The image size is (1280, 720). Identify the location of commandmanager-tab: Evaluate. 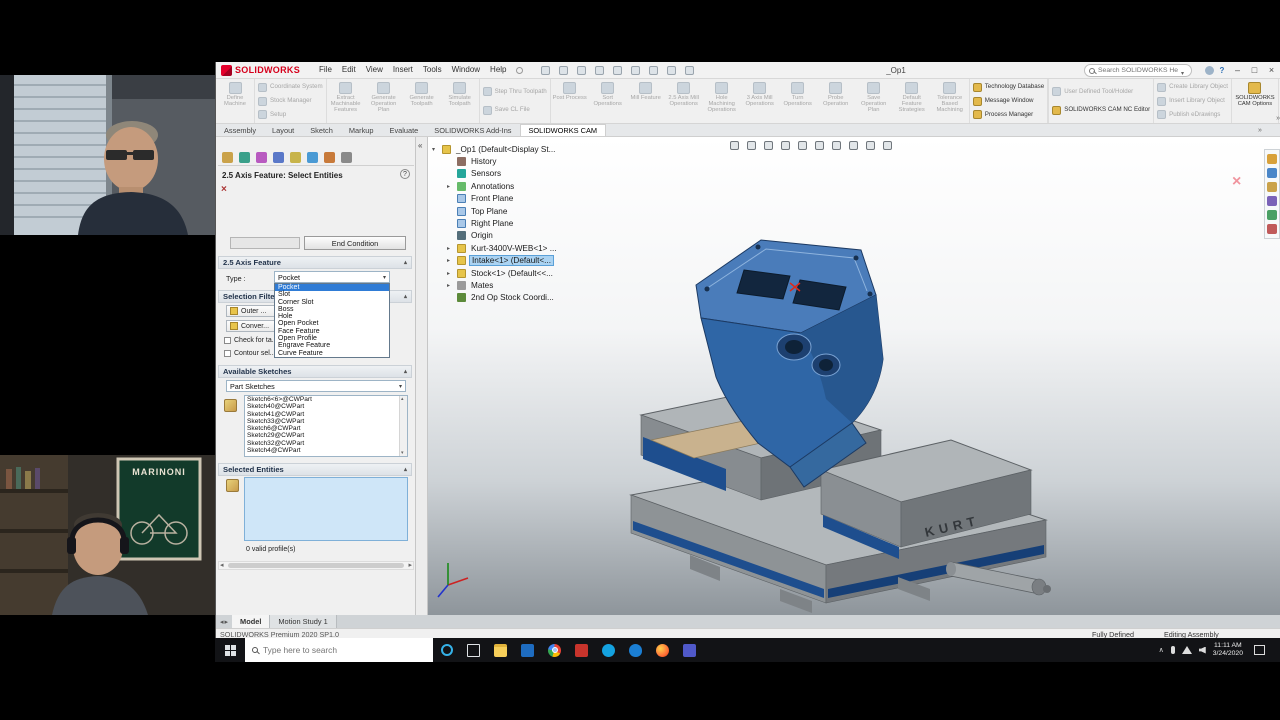
(404, 130).